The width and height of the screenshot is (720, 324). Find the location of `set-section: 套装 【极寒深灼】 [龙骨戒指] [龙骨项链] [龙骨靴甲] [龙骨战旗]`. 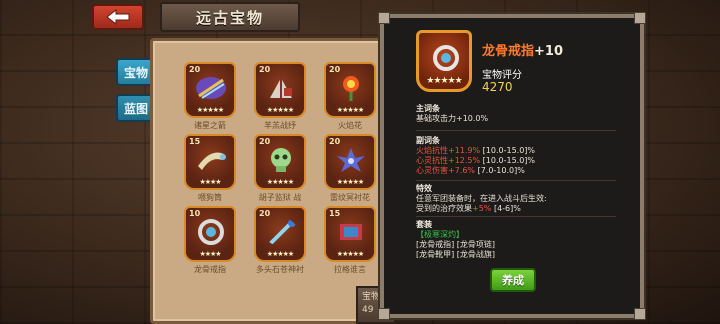

set-section: 套装 【极寒深灼】 [龙骨戒指] [龙骨项链] [龙骨靴甲] [龙骨战旗] is located at coordinates (455, 239).